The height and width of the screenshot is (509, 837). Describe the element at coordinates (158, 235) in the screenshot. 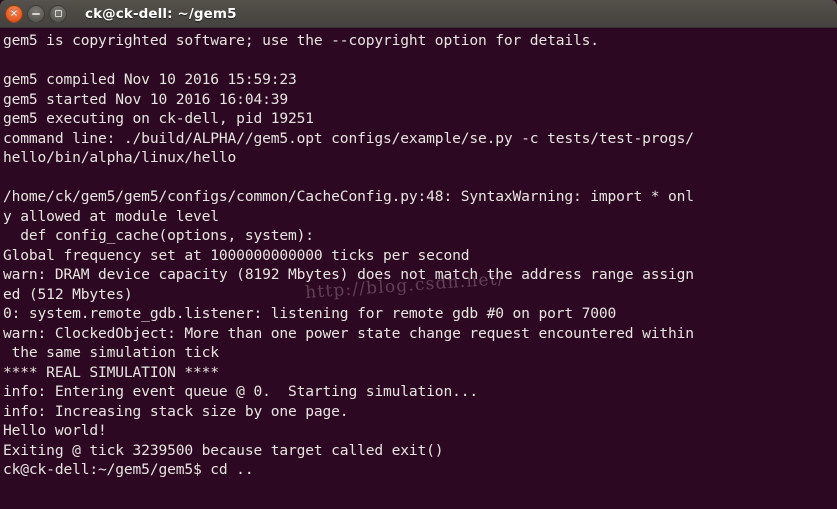

I see `terminal-line: def config_cache(options, system):` at that location.